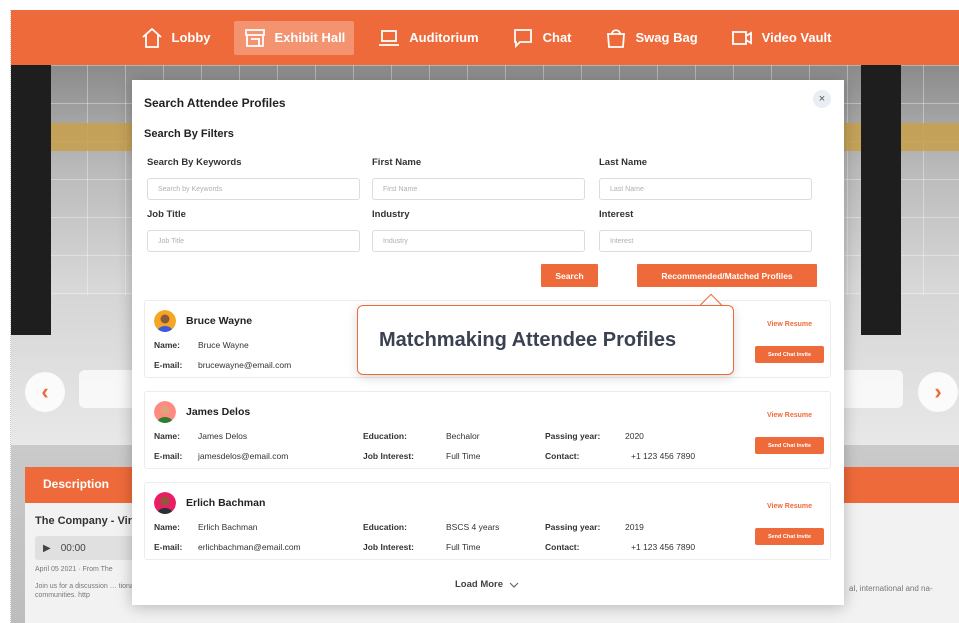  I want to click on nav-chat: Chat, so click(541, 38).